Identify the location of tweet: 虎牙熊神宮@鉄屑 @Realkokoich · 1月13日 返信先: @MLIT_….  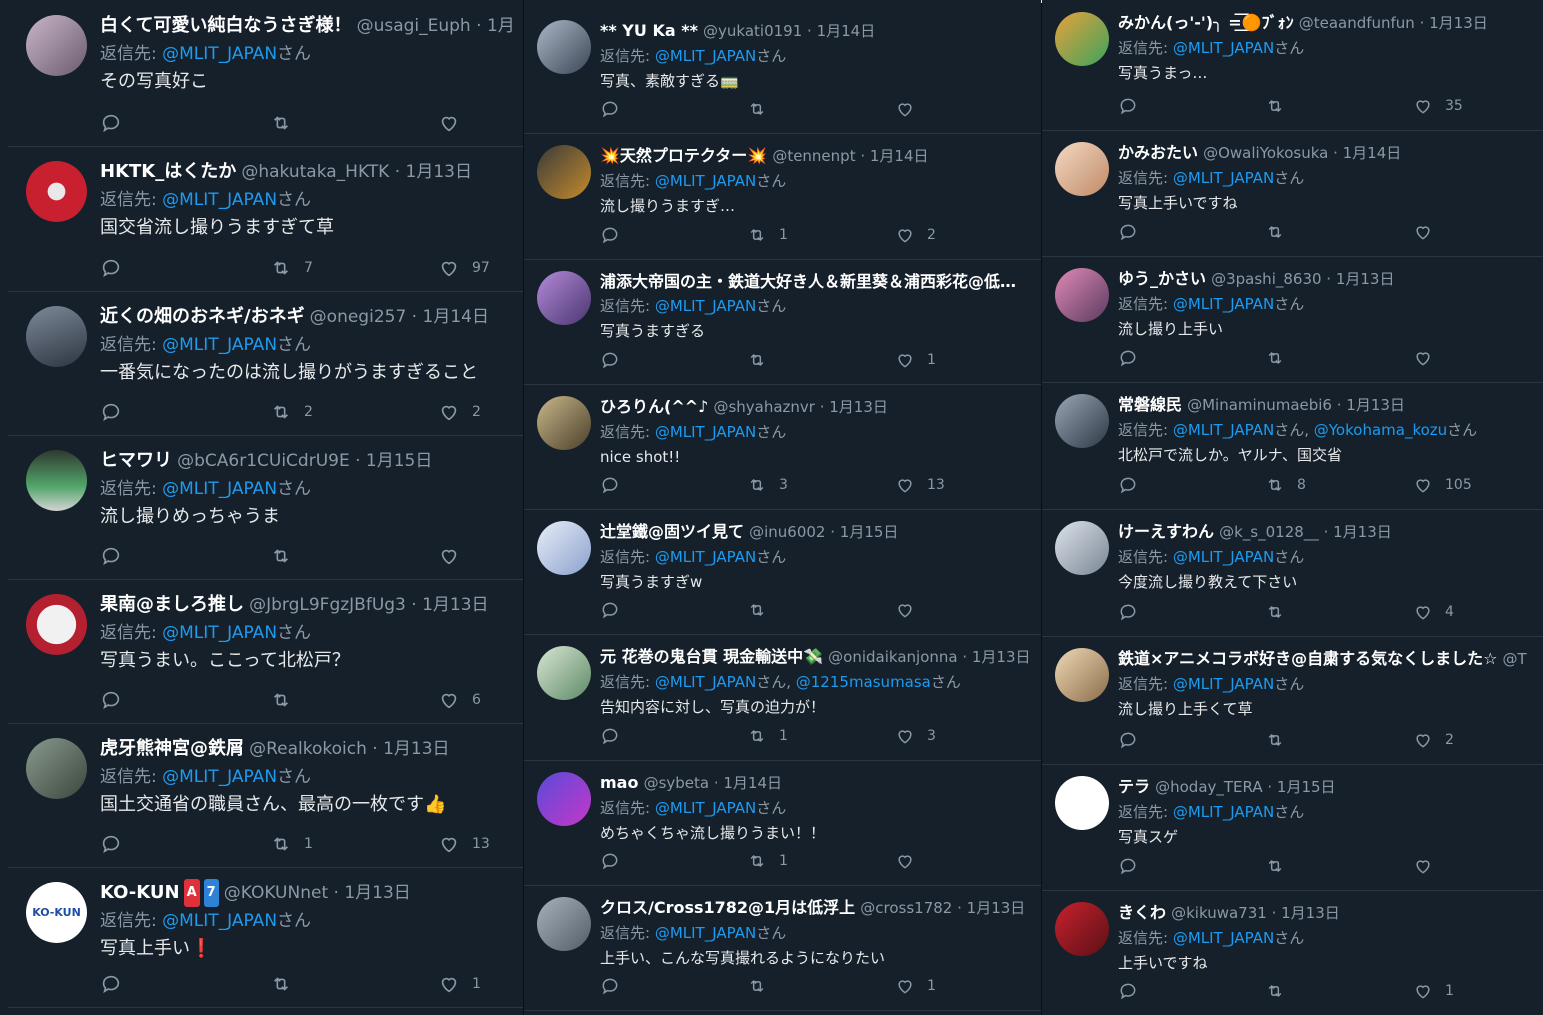
(265, 795).